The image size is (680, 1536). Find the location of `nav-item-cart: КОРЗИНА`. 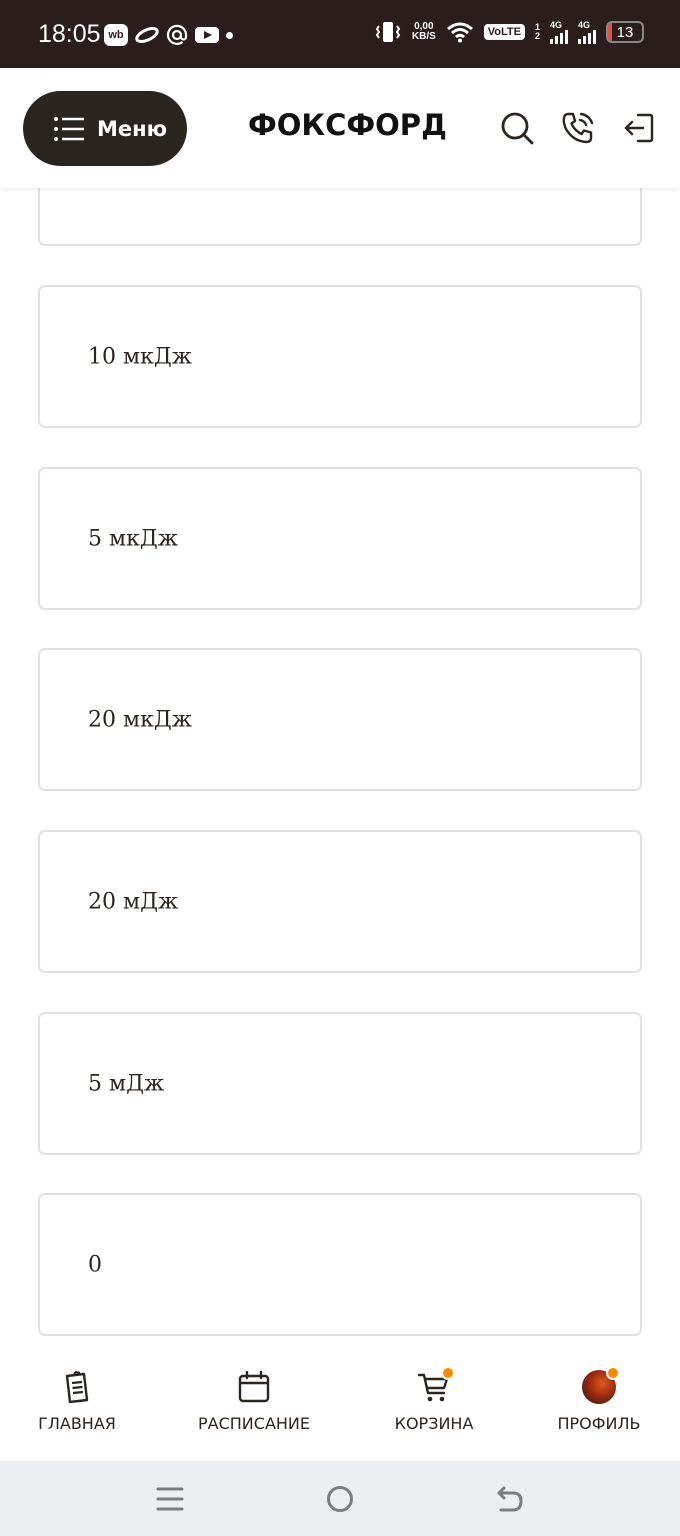

nav-item-cart: КОРЗИНА is located at coordinates (434, 1399).